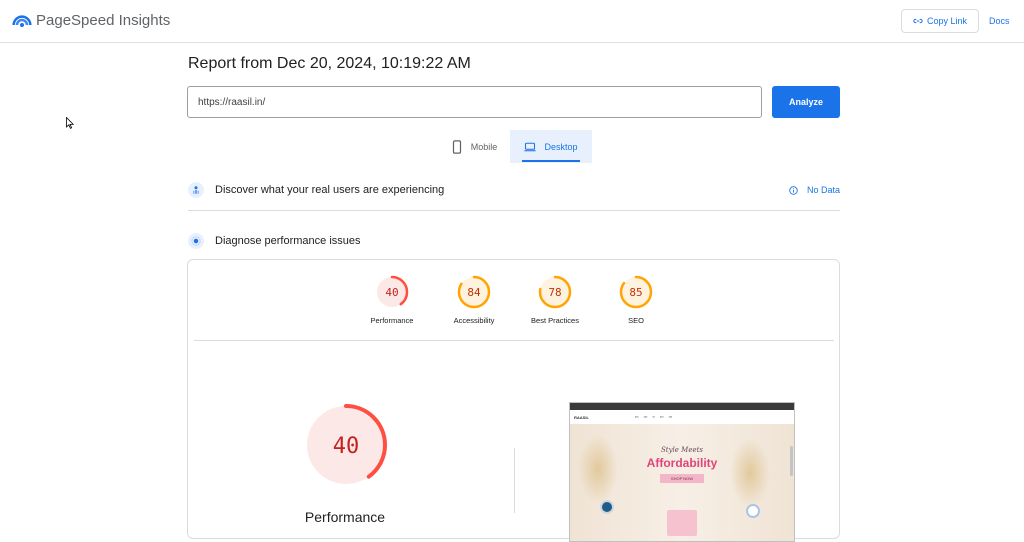 This screenshot has height=542, width=1024. What do you see at coordinates (329, 63) in the screenshot?
I see `report-title: Report from Dec 20, 2024, 10:19:22 AM` at bounding box center [329, 63].